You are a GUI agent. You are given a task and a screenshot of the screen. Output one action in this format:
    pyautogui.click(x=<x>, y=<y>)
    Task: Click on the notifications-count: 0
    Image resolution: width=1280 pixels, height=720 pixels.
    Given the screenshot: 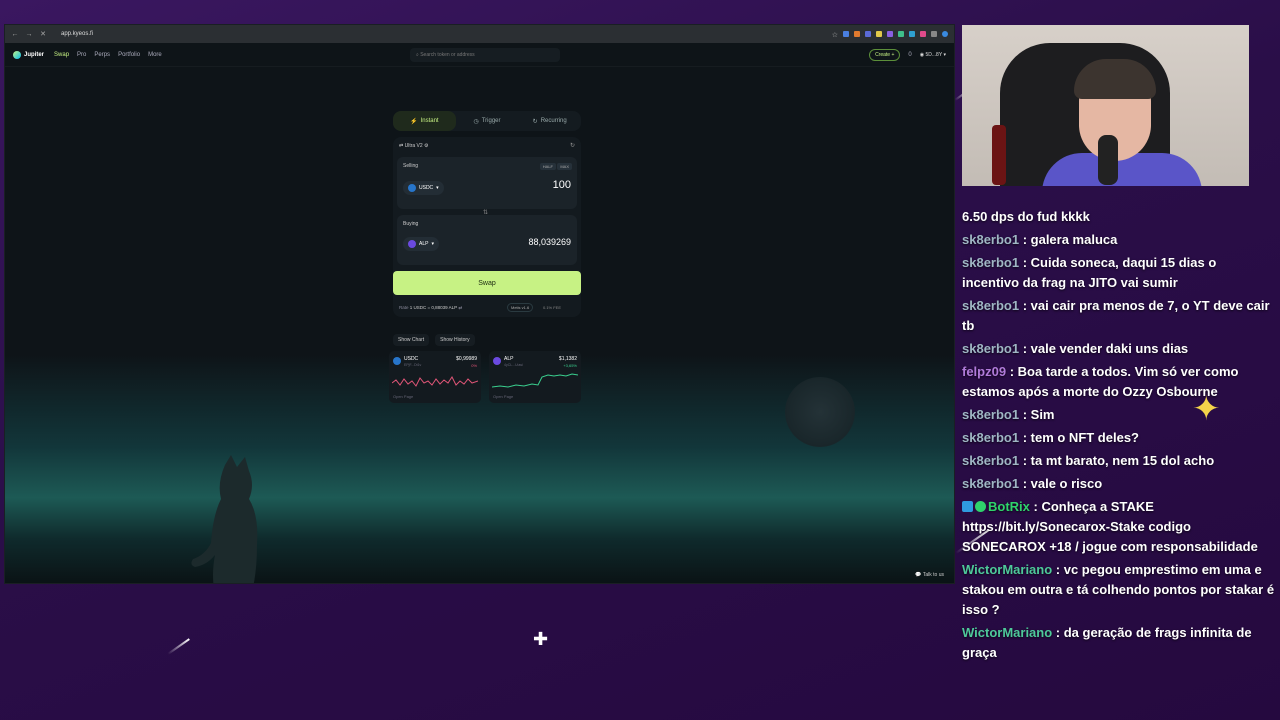 What is the action you would take?
    pyautogui.click(x=909, y=55)
    